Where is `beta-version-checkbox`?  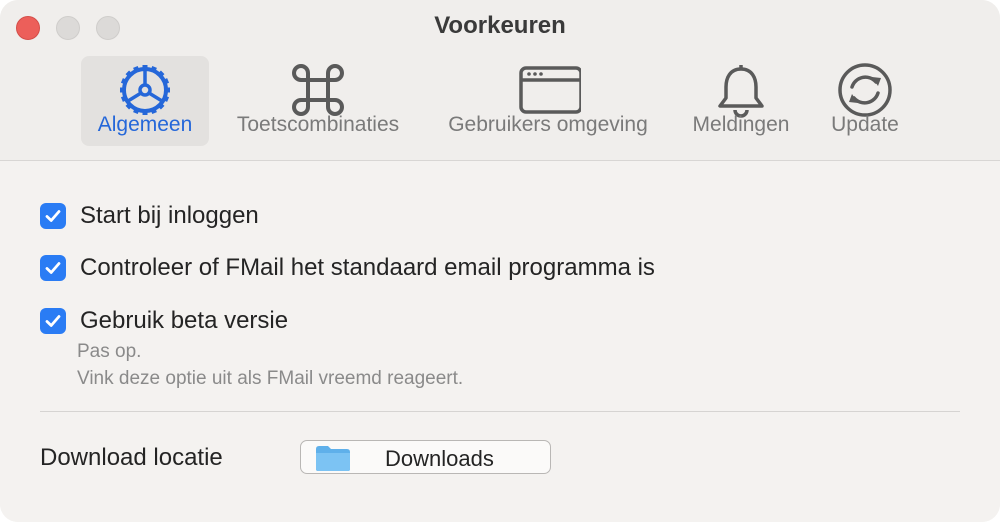
beta-version-checkbox is located at coordinates (53, 321).